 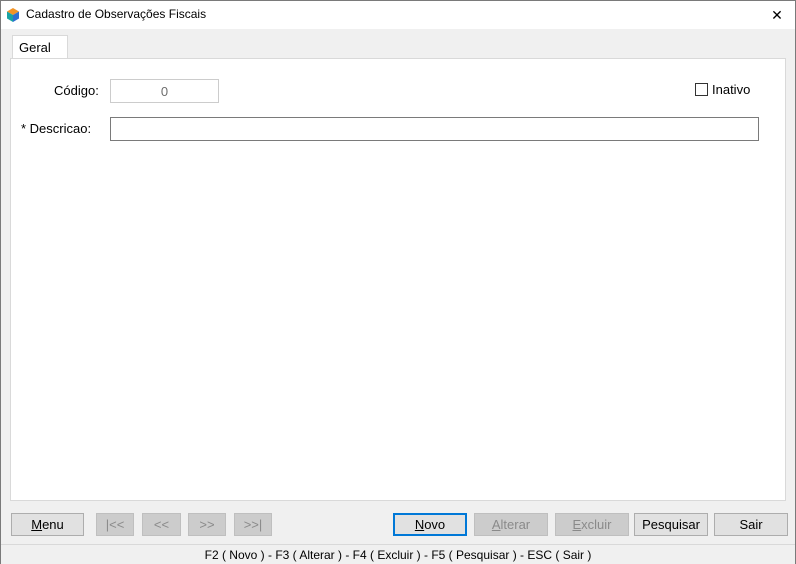 What do you see at coordinates (164, 91) in the screenshot?
I see `codigo-field` at bounding box center [164, 91].